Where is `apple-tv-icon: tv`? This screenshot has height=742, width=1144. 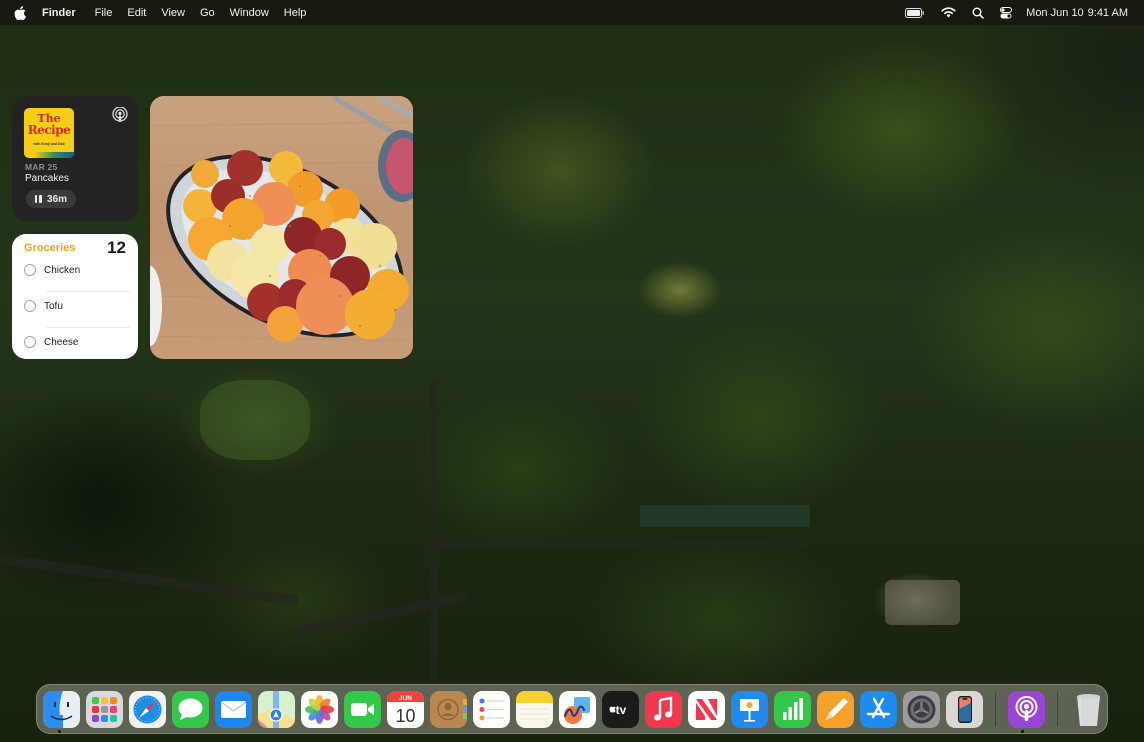 apple-tv-icon: tv is located at coordinates (620, 709).